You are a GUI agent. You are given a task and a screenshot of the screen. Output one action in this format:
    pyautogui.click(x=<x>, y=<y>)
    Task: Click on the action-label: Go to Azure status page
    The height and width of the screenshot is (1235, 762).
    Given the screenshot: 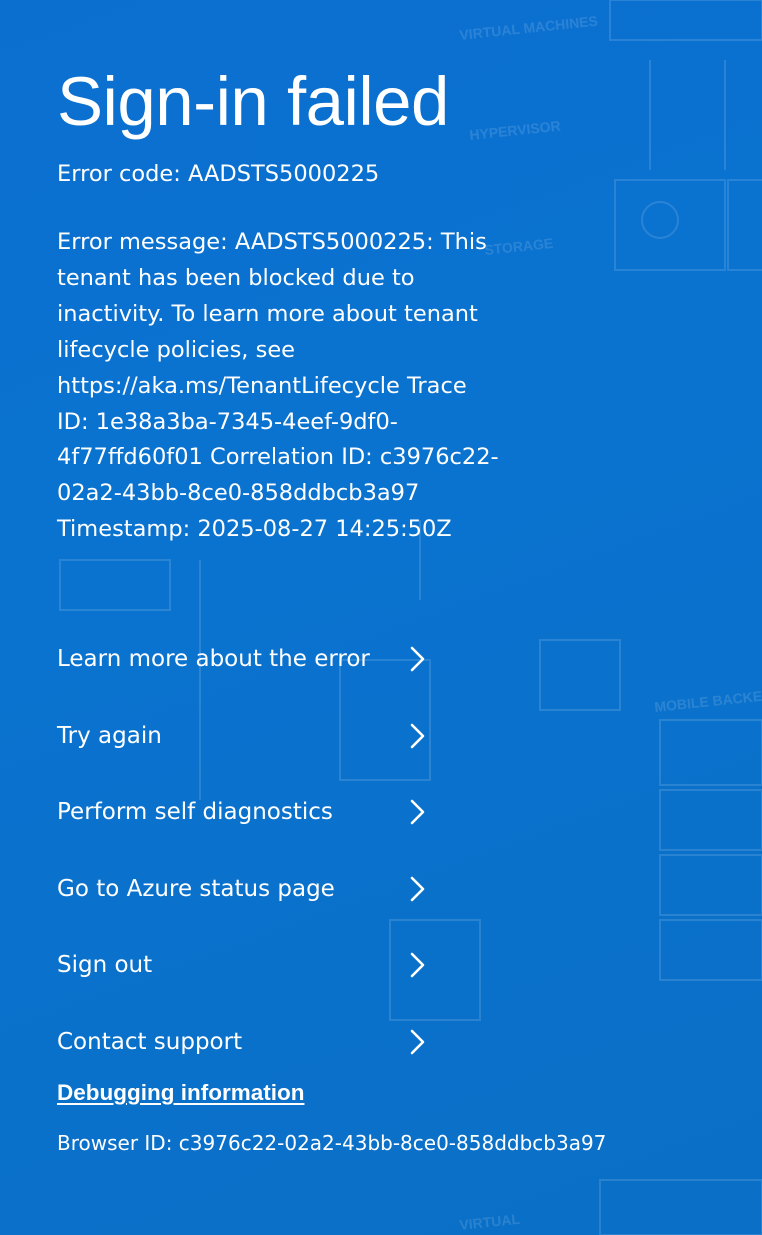 What is the action you would take?
    pyautogui.click(x=196, y=888)
    